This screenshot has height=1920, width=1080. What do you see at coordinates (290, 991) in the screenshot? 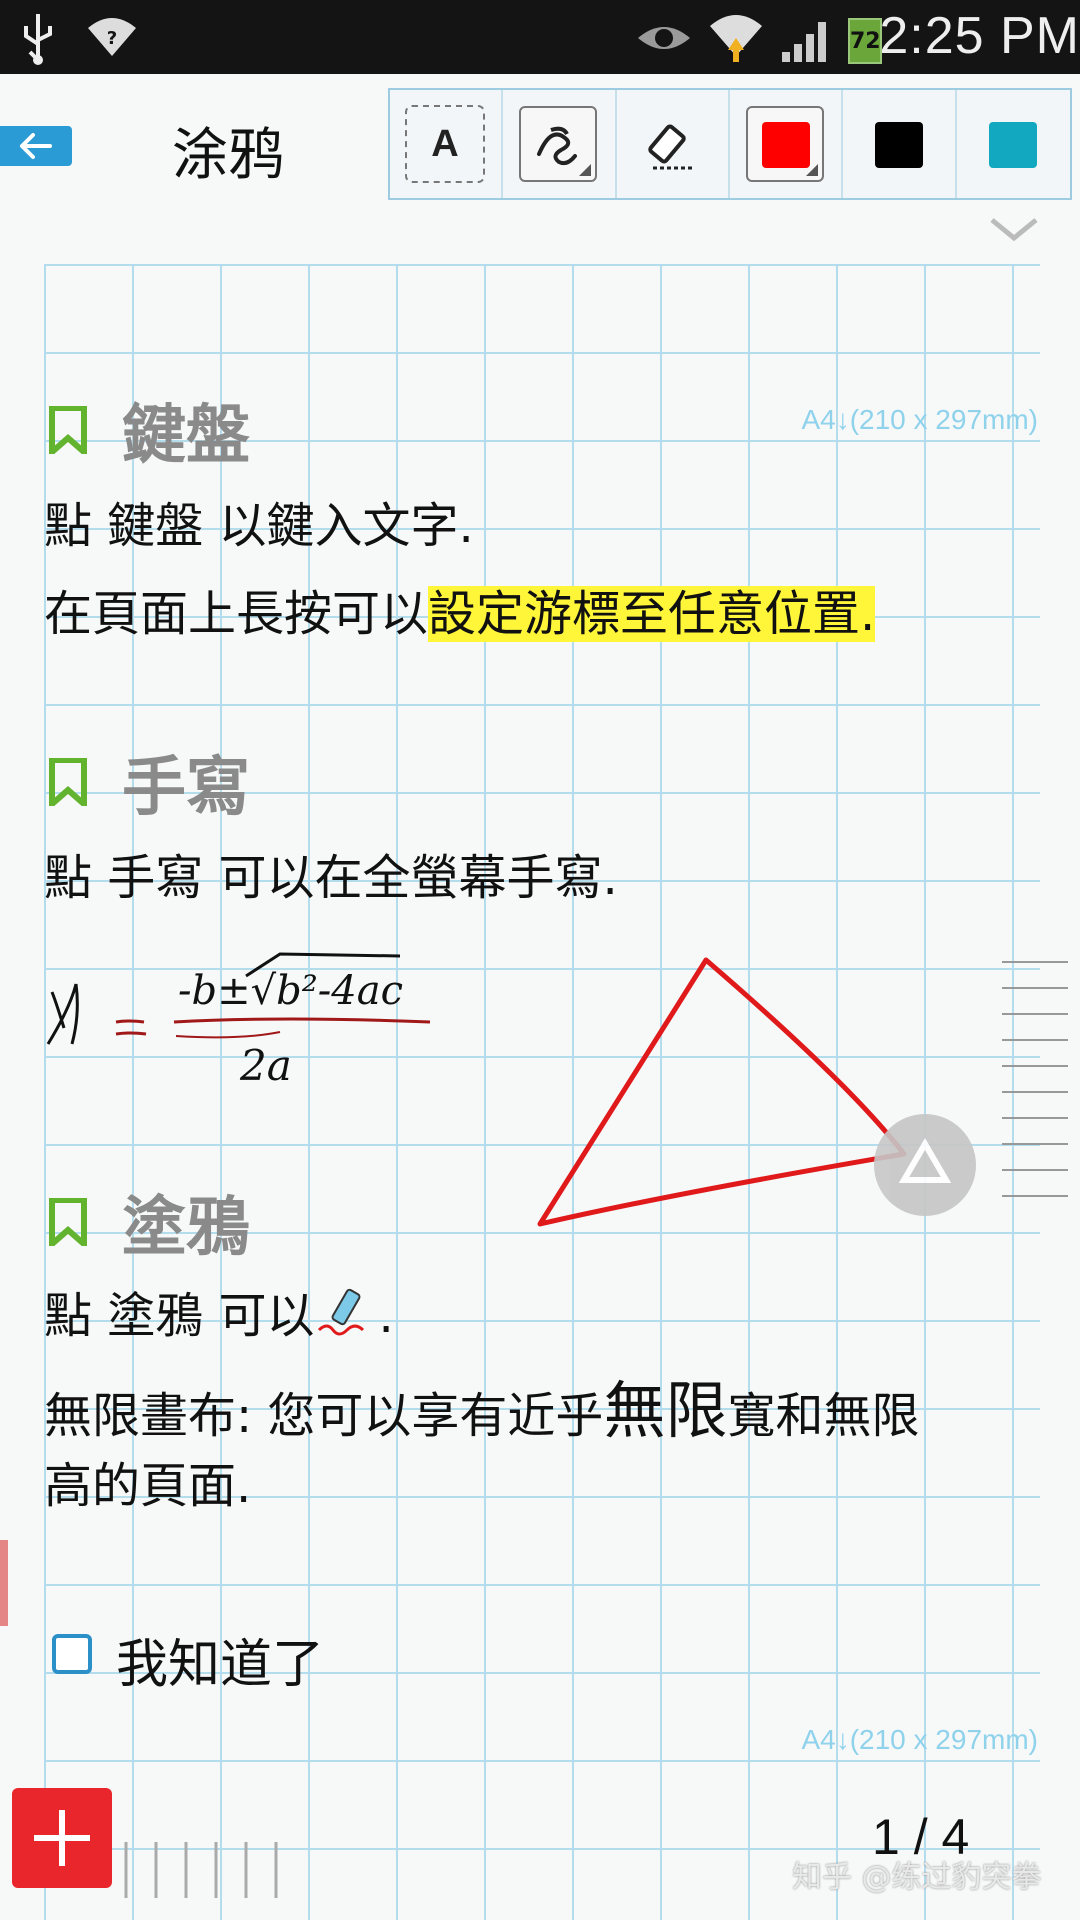
I see `svg-text: -b±√b²-4ac` at bounding box center [290, 991].